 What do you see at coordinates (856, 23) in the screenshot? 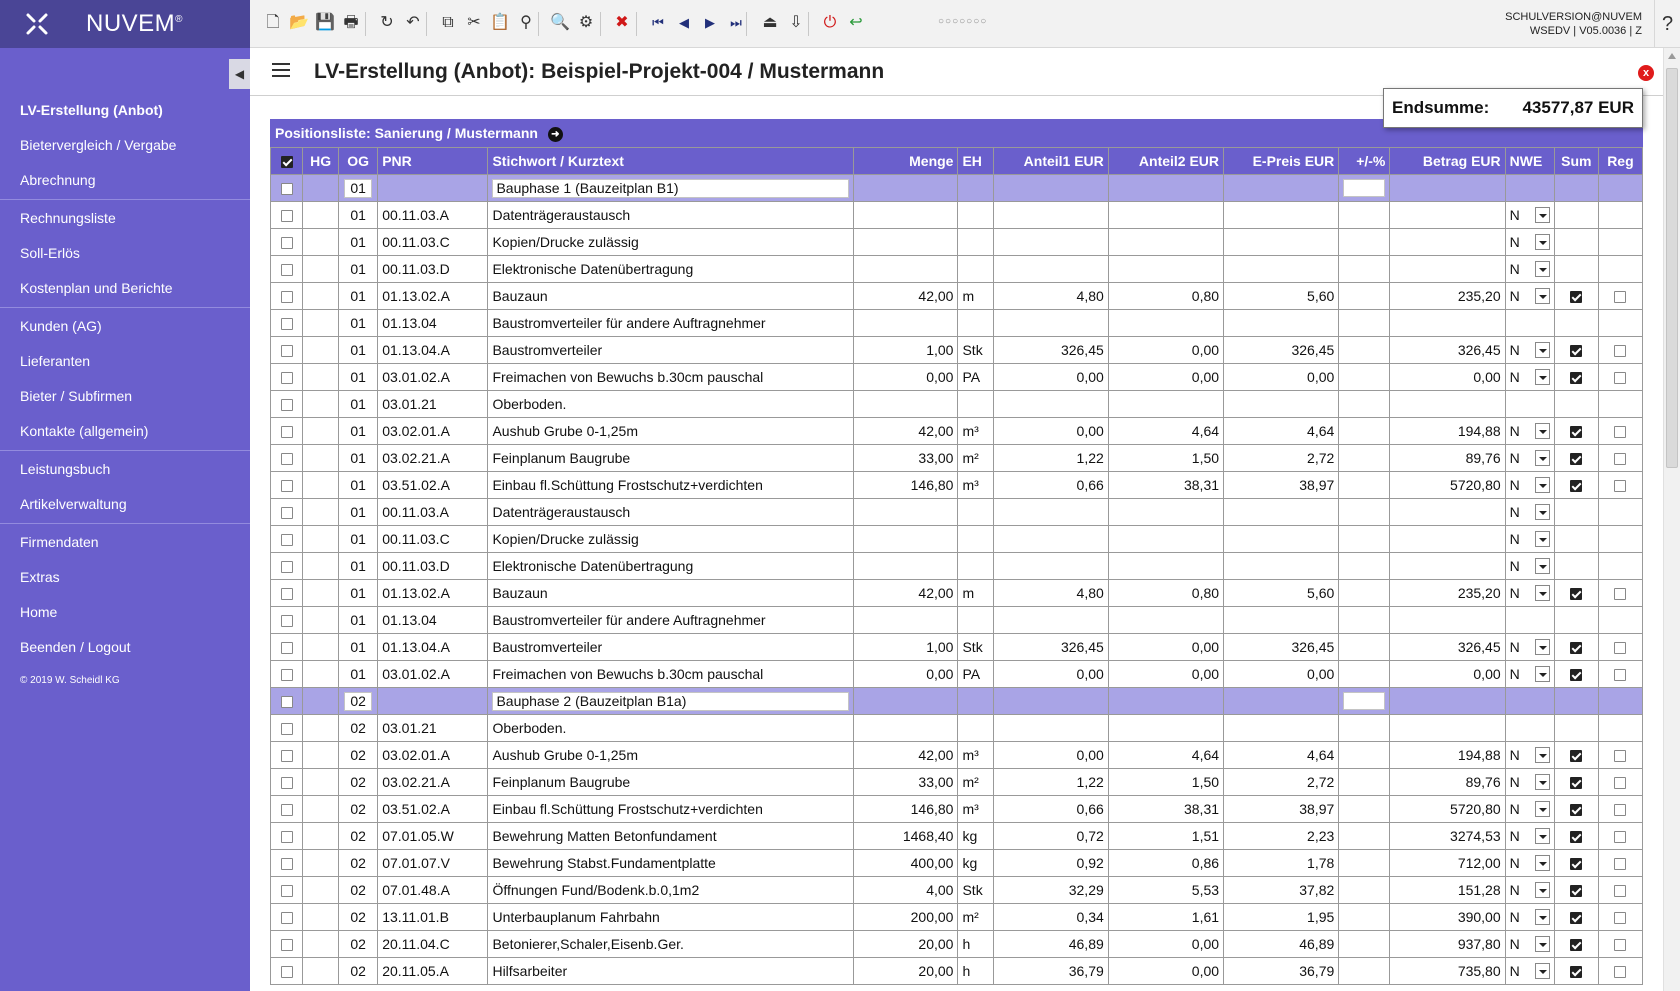
I see `back-icon: ↩` at bounding box center [856, 23].